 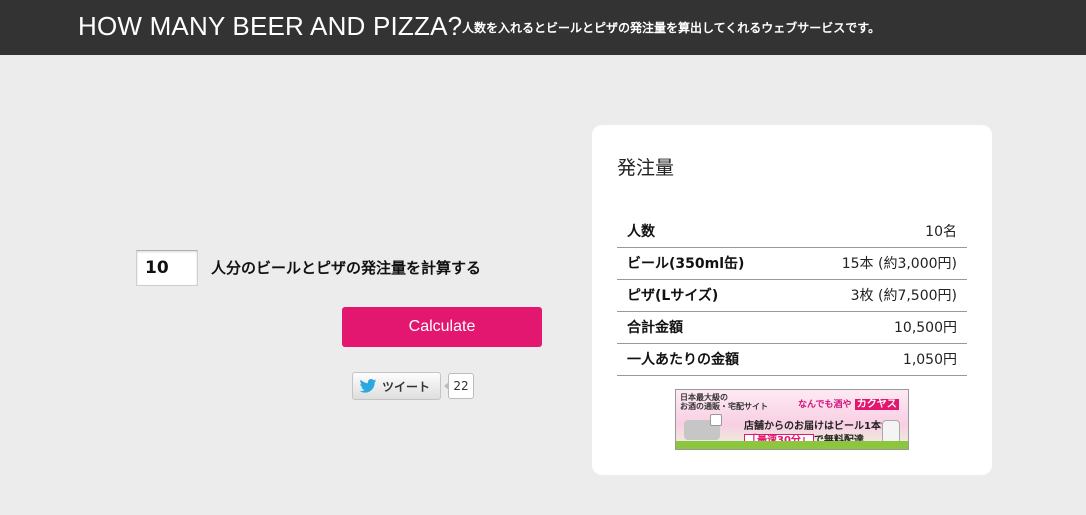 What do you see at coordinates (703, 427) in the screenshot?
I see `delivery-scooter-icon` at bounding box center [703, 427].